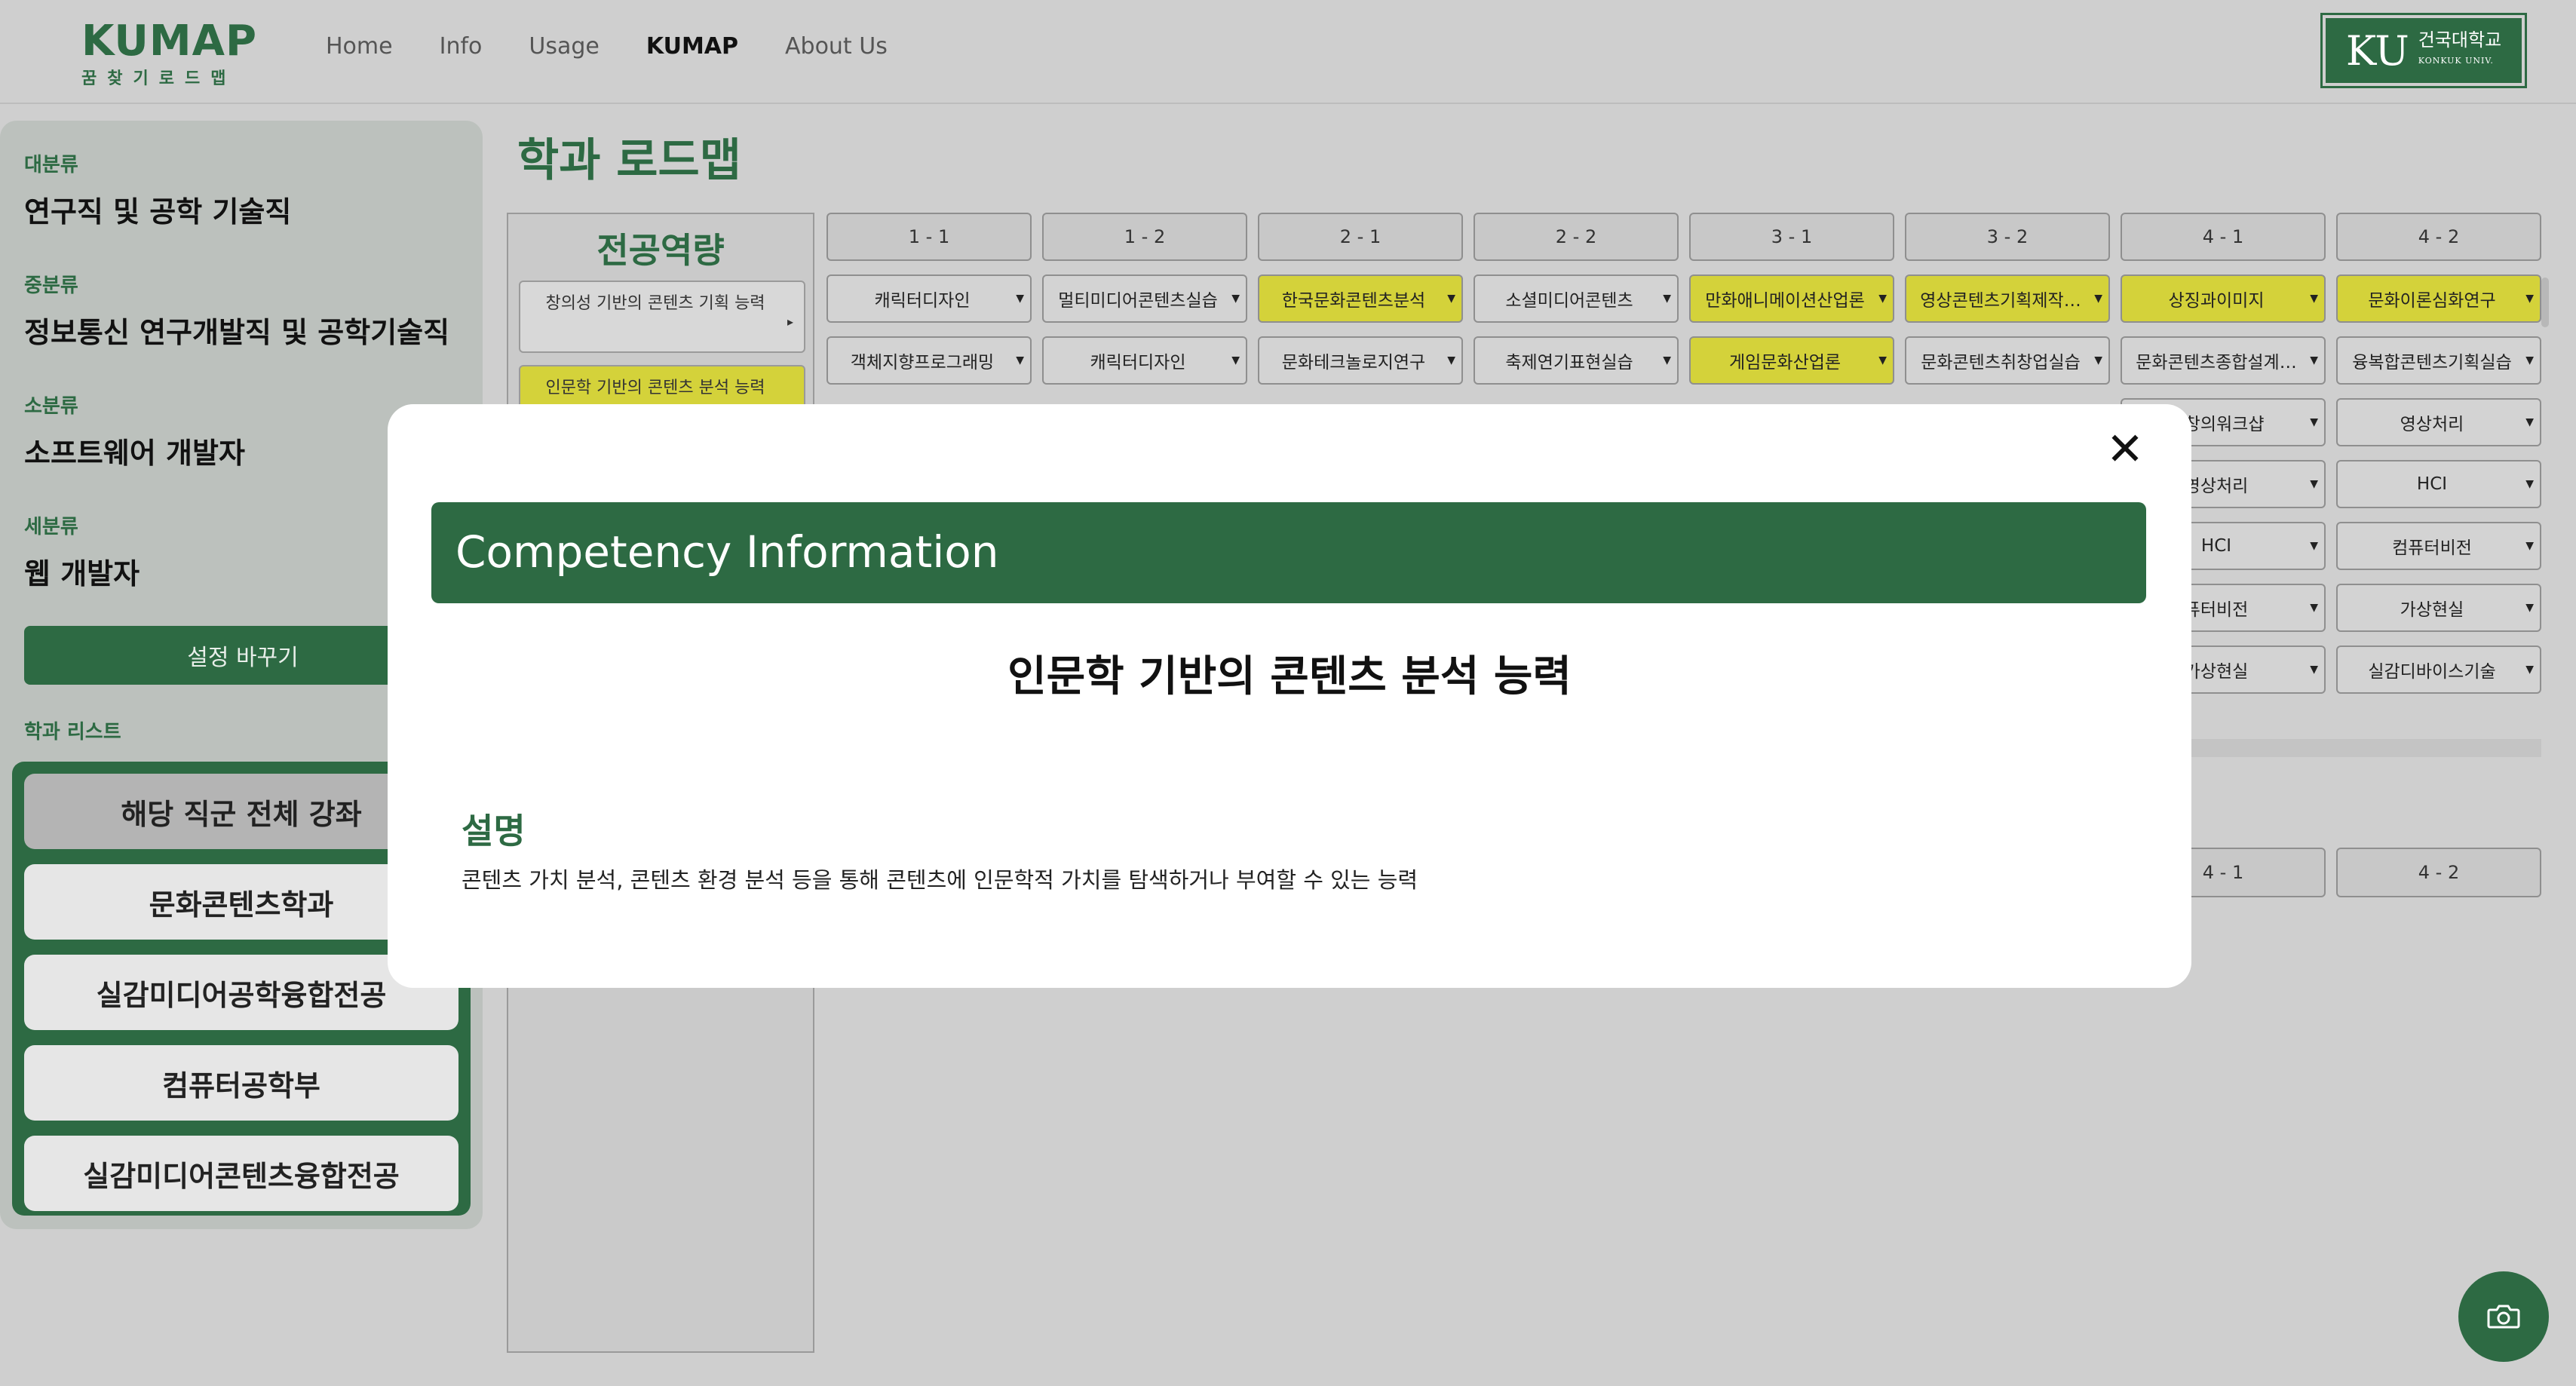 Image resolution: width=2576 pixels, height=1386 pixels. I want to click on course-dropdown: 문화테크놀로지연구 ▼, so click(1360, 360).